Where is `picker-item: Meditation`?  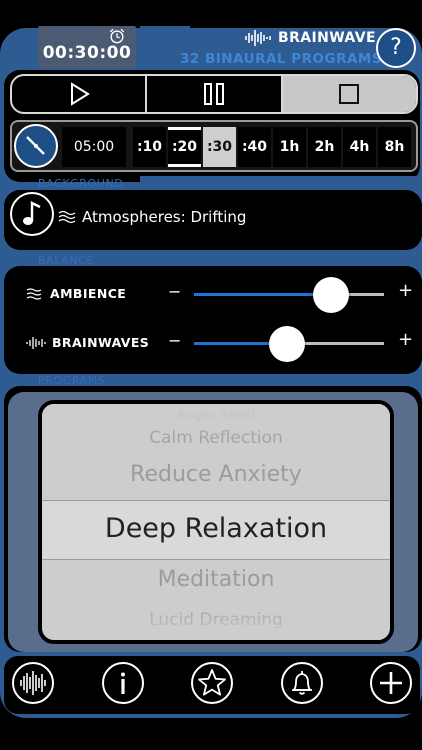
picker-item: Meditation is located at coordinates (216, 579).